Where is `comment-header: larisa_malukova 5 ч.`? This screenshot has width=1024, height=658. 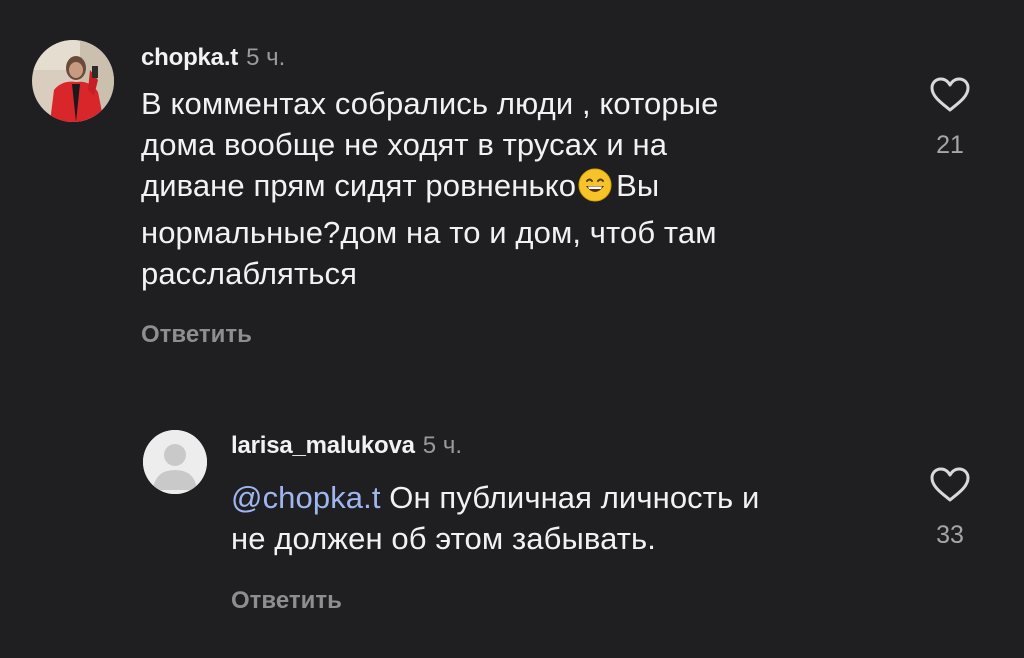
comment-header: larisa_malukova 5 ч. is located at coordinates (346, 446).